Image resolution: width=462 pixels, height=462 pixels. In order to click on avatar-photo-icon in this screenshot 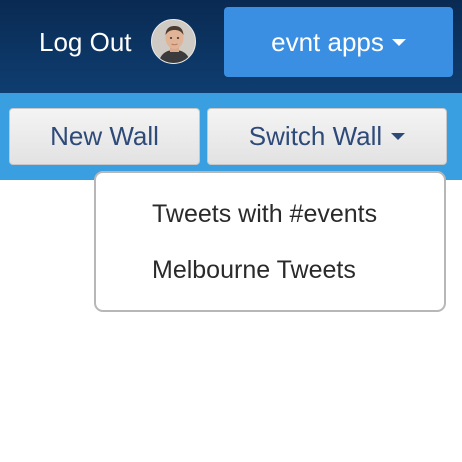, I will do `click(173, 41)`.